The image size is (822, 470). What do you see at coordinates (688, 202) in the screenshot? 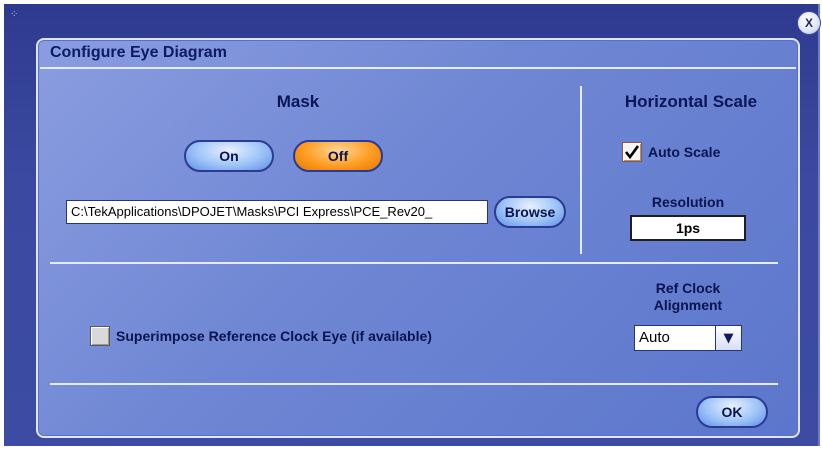
I see `resolution-label: Resolution` at bounding box center [688, 202].